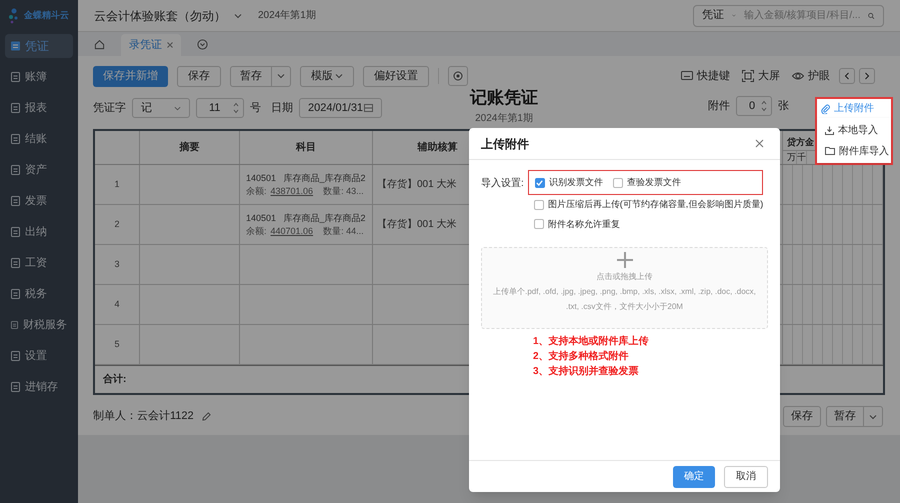 Image resolution: width=900 pixels, height=503 pixels. Describe the element at coordinates (117, 304) in the screenshot. I see `row-number: 4` at that location.